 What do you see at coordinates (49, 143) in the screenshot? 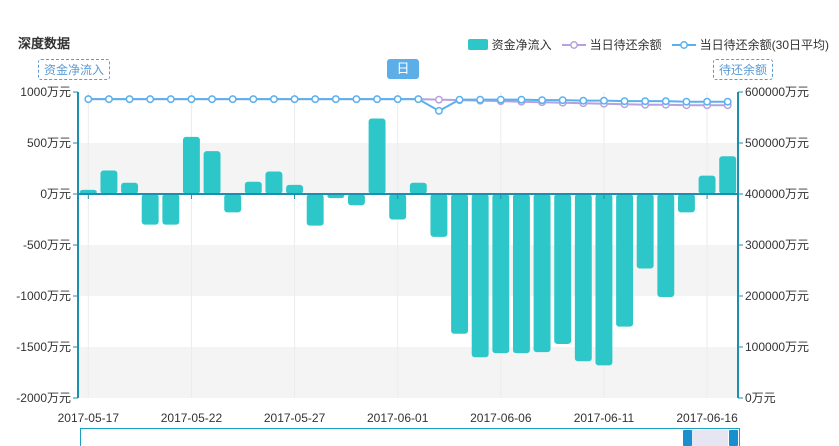
I see `left-tick-label: 500万元` at bounding box center [49, 143].